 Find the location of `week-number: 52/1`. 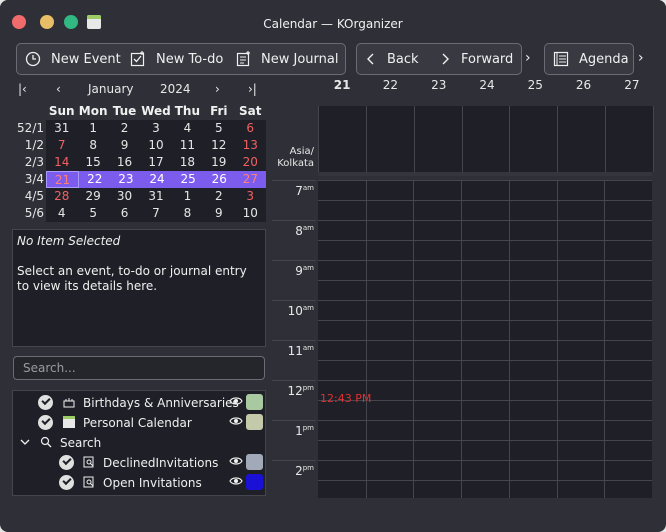

week-number: 52/1 is located at coordinates (28, 128).